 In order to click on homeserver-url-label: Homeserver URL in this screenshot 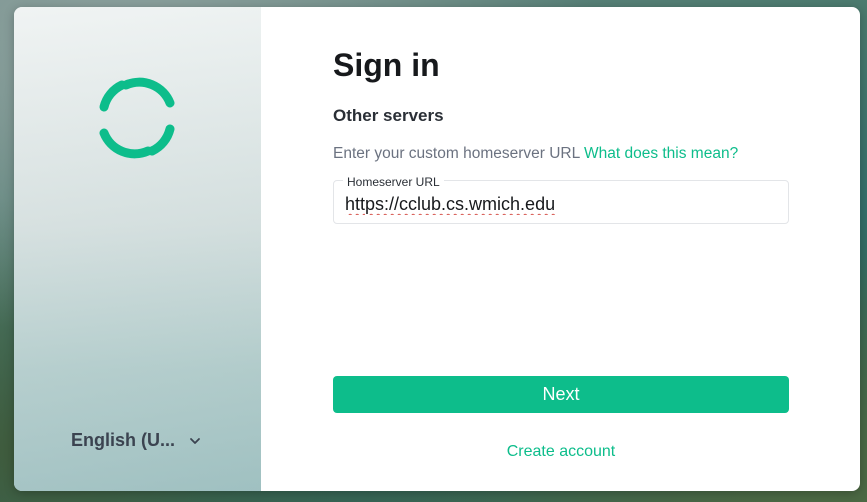, I will do `click(393, 182)`.